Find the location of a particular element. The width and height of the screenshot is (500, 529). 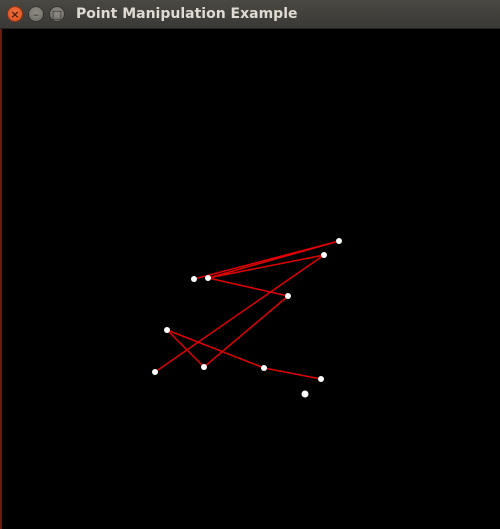

maximize-button: □ is located at coordinates (57, 14).